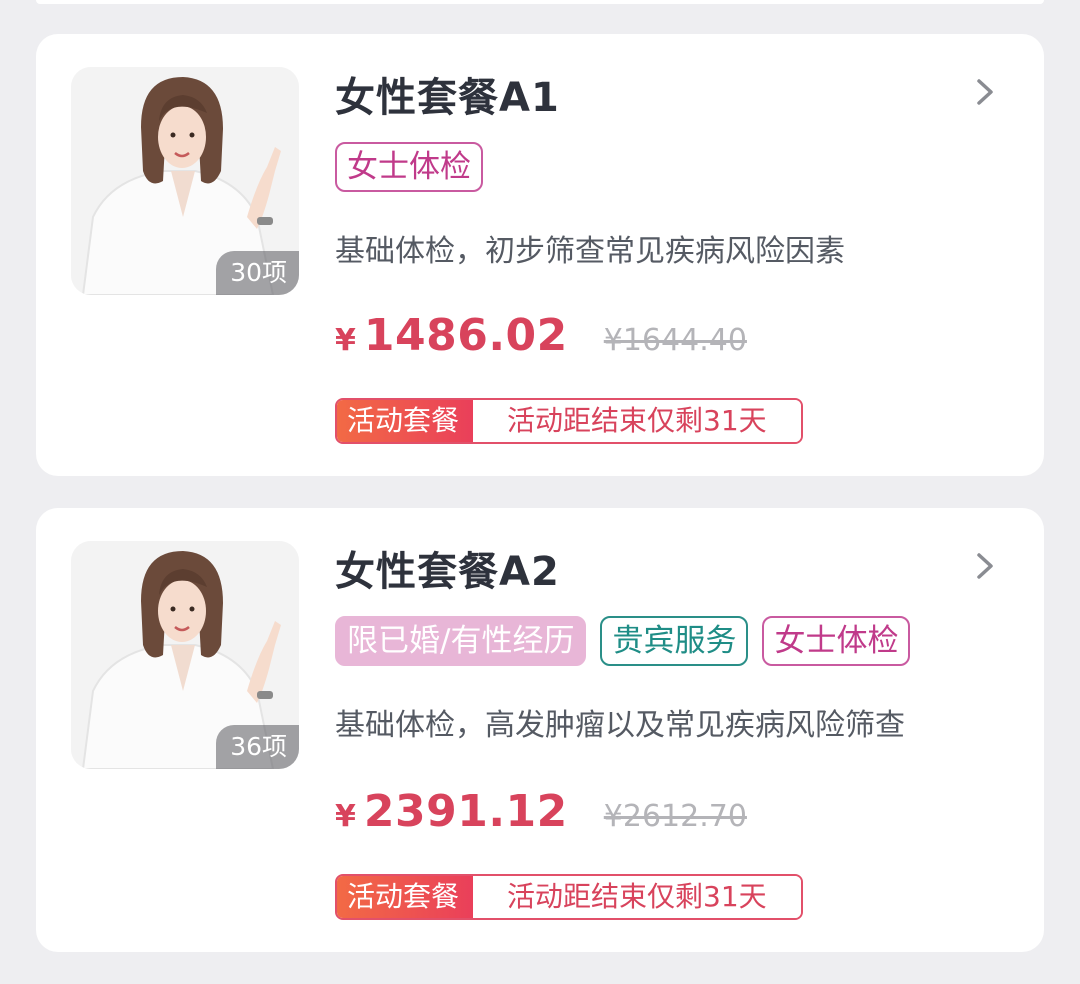 The image size is (1080, 984). Describe the element at coordinates (461, 641) in the screenshot. I see `tag-married-only: 限已婚/有性经历` at that location.